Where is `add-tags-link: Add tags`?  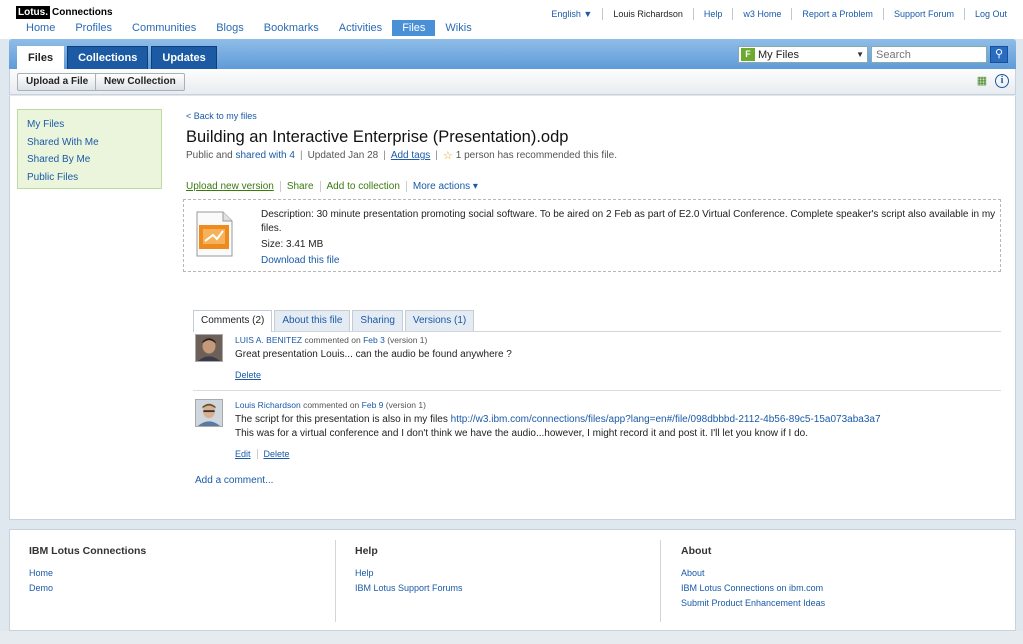 add-tags-link: Add tags is located at coordinates (410, 155).